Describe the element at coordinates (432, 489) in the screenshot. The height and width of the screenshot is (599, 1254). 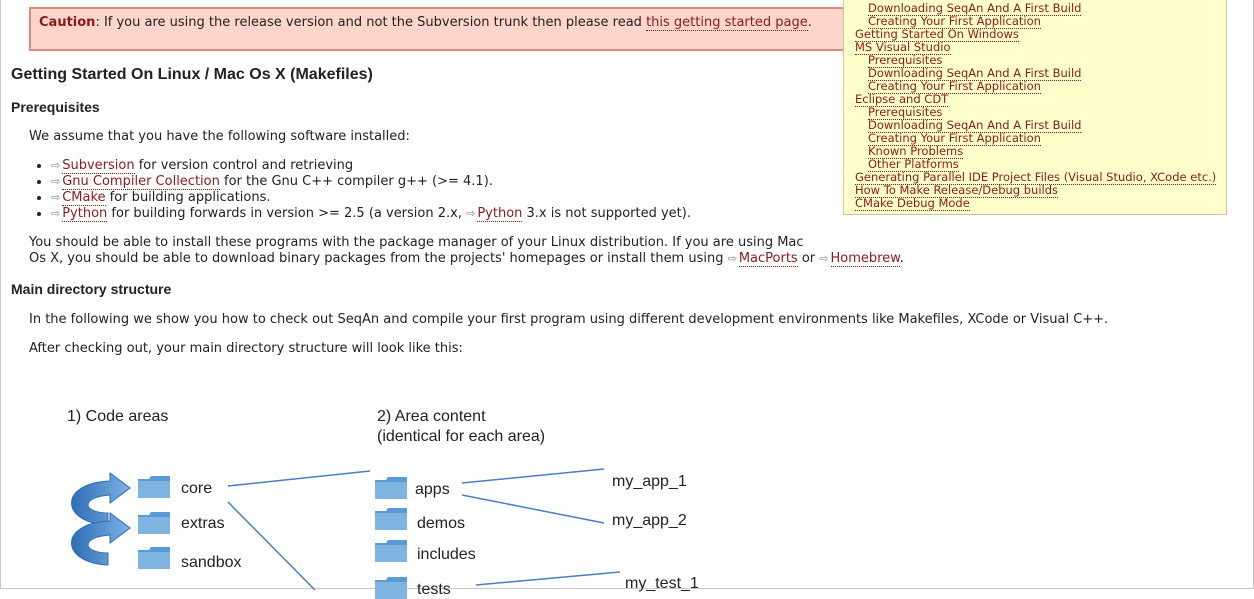
I see `content-apps: apps` at that location.